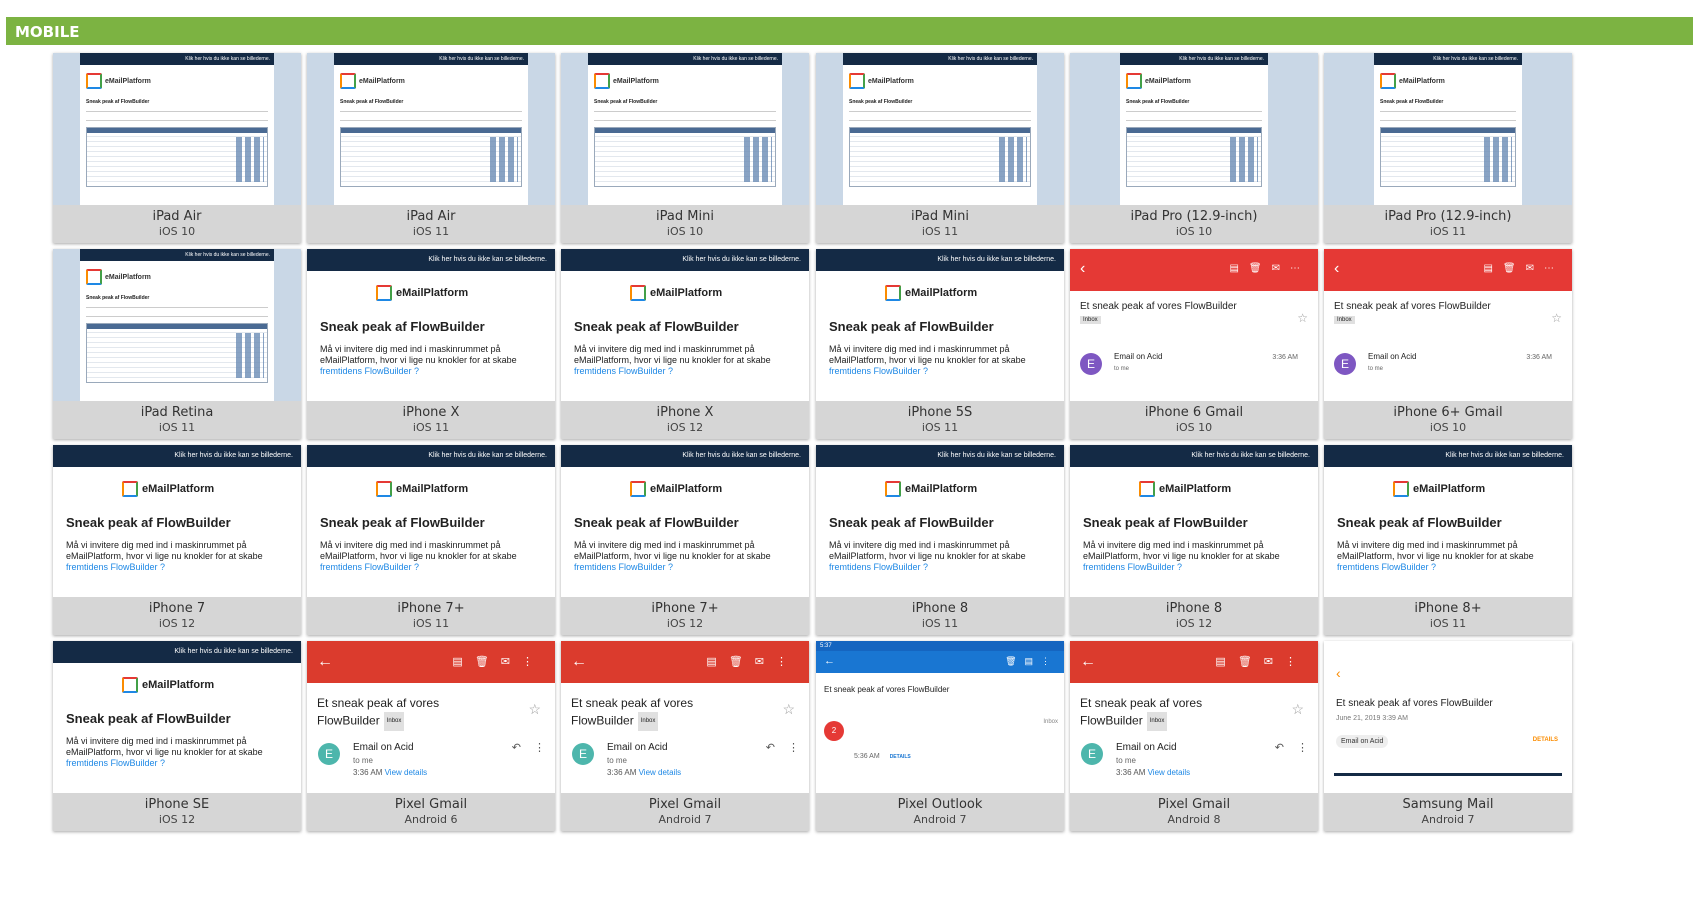 This screenshot has height=901, width=1693. What do you see at coordinates (1448, 616) in the screenshot?
I see `device-caption: iPhone 8+ iOS 11` at bounding box center [1448, 616].